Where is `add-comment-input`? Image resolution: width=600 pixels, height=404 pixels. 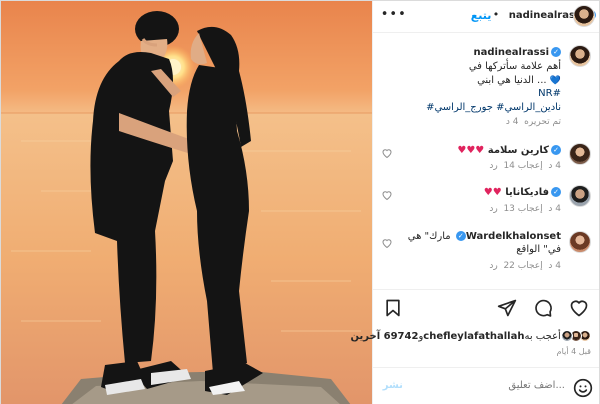 add-comment-input is located at coordinates (495, 385).